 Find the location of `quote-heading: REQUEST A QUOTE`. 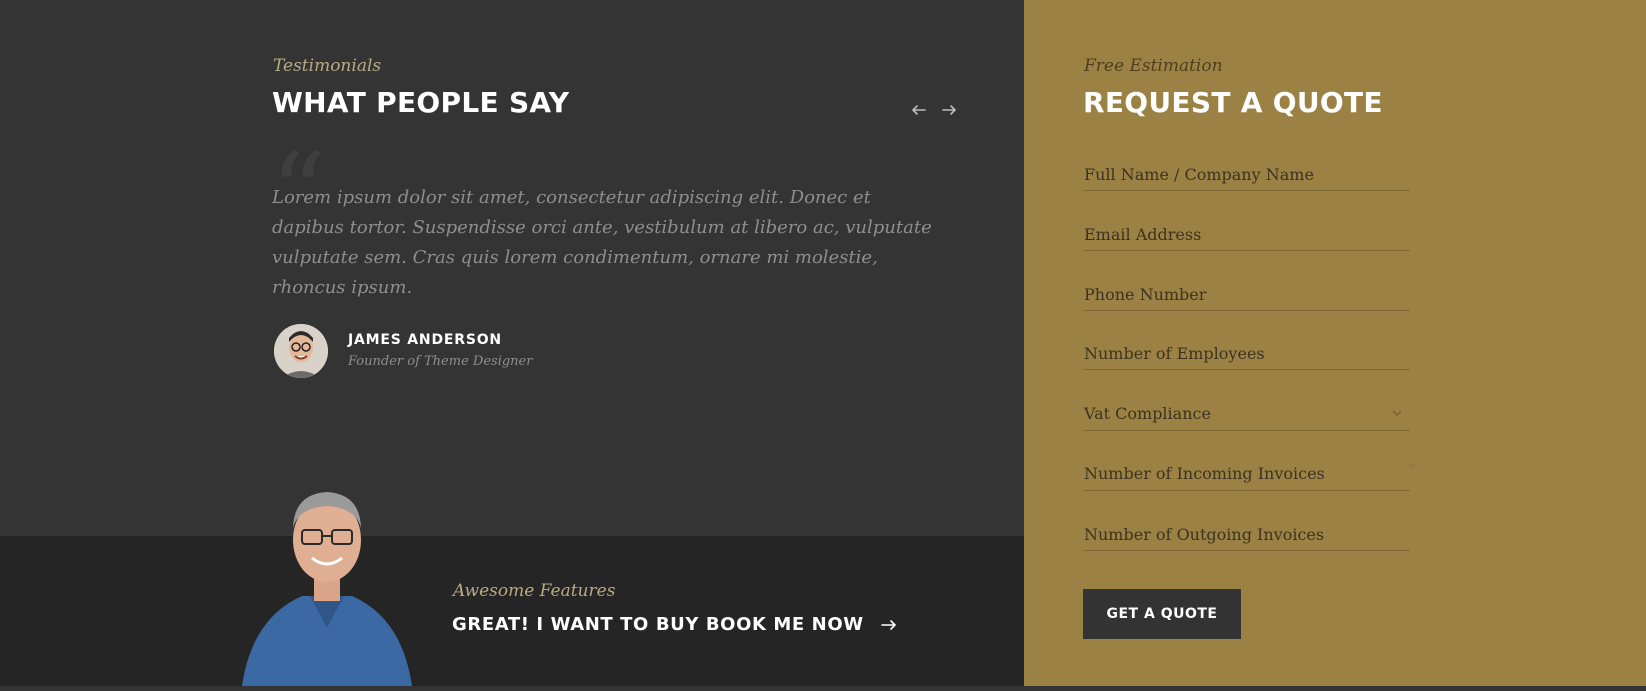

quote-heading: REQUEST A QUOTE is located at coordinates (1233, 102).